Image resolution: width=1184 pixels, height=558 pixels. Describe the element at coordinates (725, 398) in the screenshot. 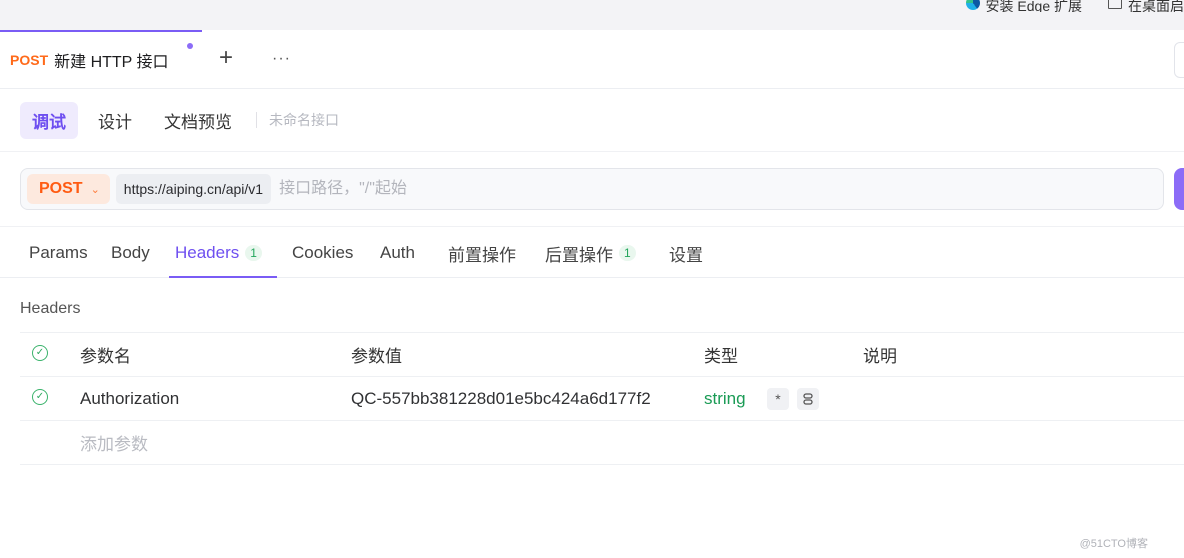

I see `param-type: string` at that location.